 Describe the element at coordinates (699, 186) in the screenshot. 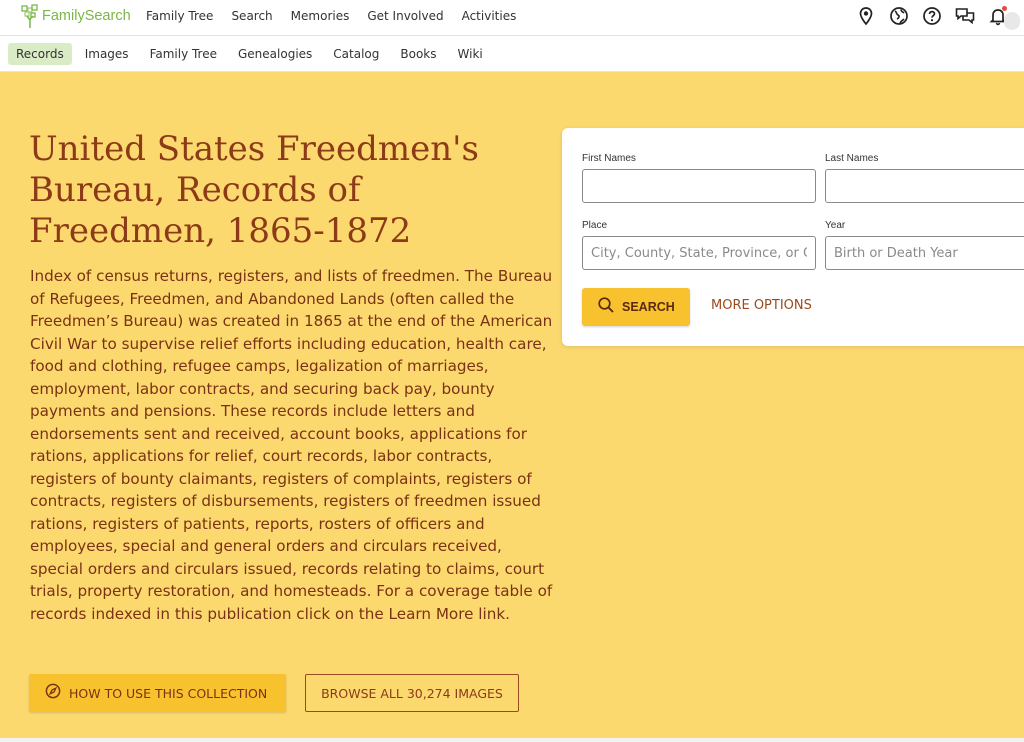

I see `first-names-input` at that location.